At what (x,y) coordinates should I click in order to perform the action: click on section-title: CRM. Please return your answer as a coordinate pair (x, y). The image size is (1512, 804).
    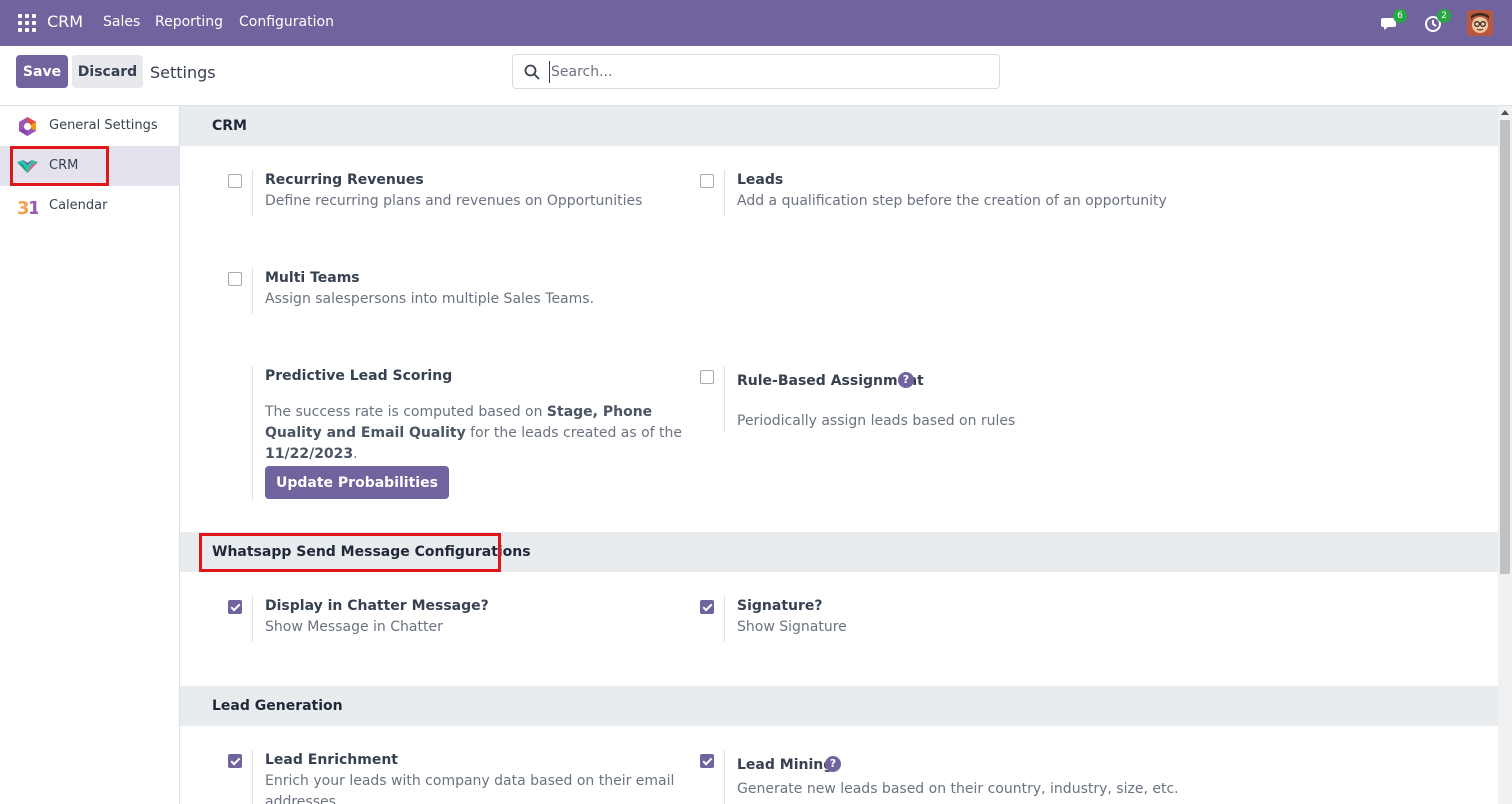
    Looking at the image, I should click on (229, 126).